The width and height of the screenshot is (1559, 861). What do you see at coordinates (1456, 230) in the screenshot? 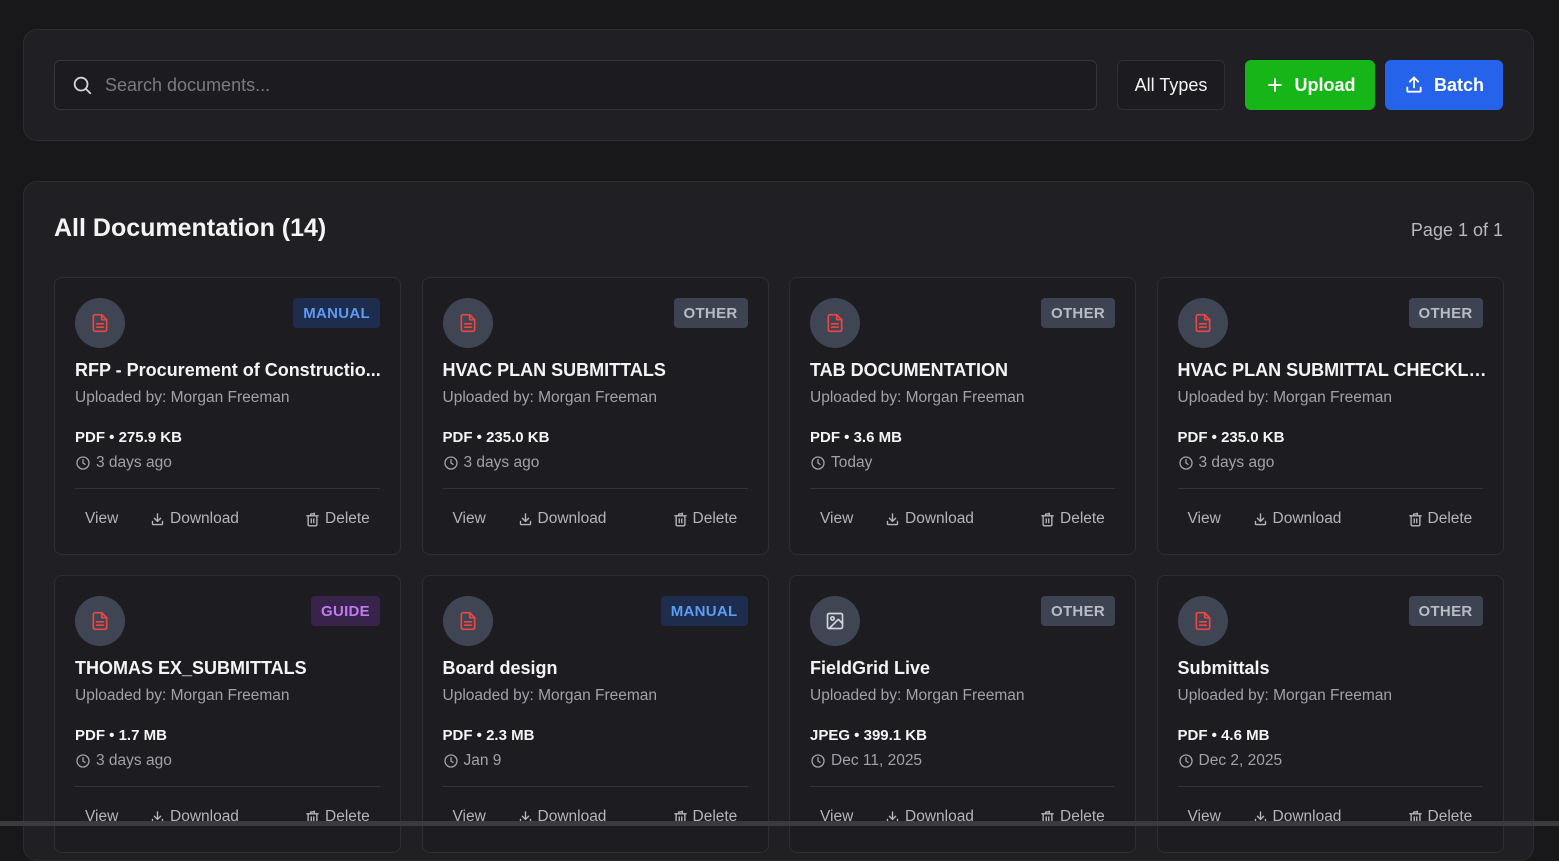
I see `page-indicator: Page 1 of 1` at bounding box center [1456, 230].